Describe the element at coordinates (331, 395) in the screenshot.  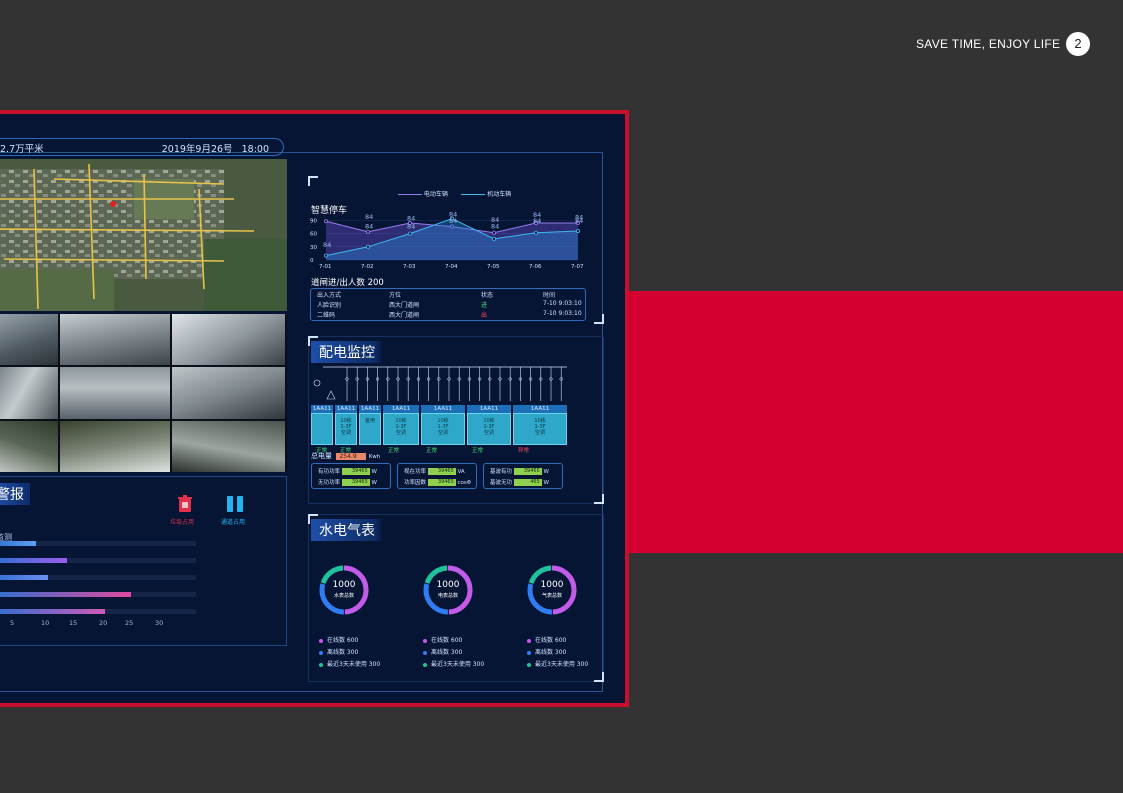
I see `ground-symbol` at that location.